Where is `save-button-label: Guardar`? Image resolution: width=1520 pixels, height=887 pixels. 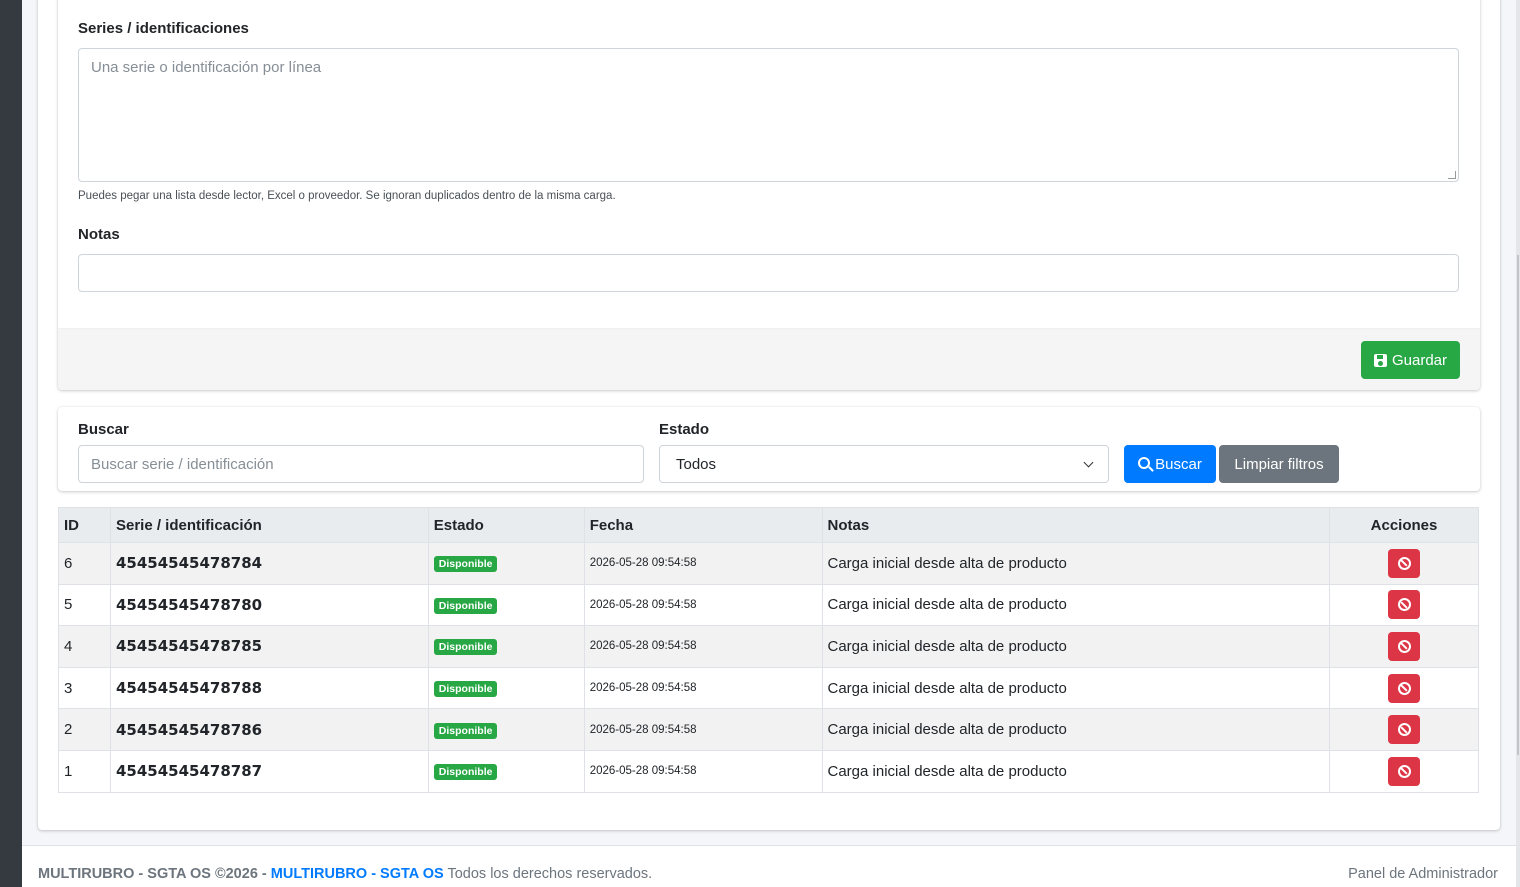
save-button-label: Guardar is located at coordinates (1419, 360).